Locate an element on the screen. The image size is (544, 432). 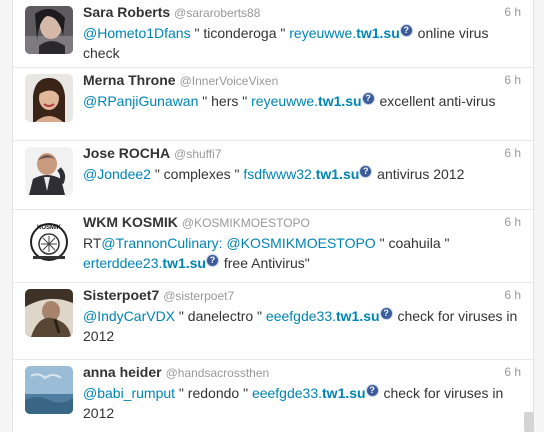
tweet-header: Sisterpoet7 @sisterpoet7 is located at coordinates (158, 296).